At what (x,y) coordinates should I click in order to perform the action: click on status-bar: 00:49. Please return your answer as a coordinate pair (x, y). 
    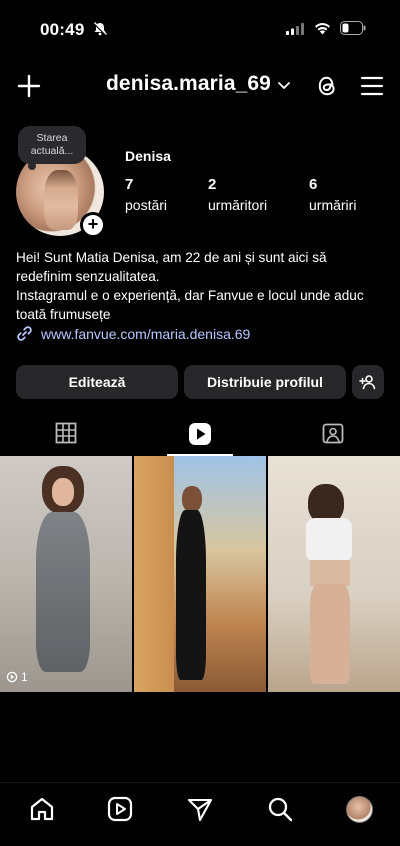
    Looking at the image, I should click on (200, 30).